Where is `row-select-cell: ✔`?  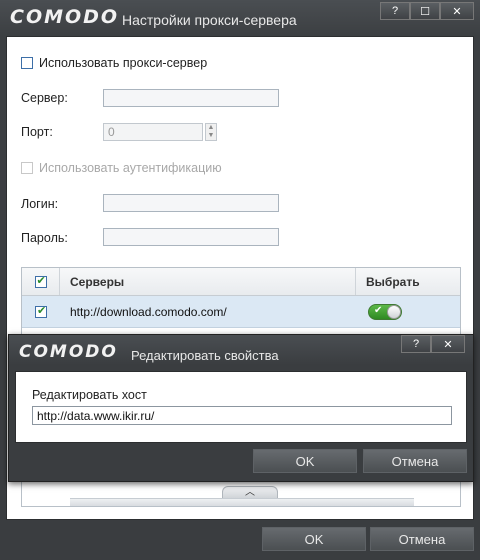 row-select-cell: ✔ is located at coordinates (408, 311).